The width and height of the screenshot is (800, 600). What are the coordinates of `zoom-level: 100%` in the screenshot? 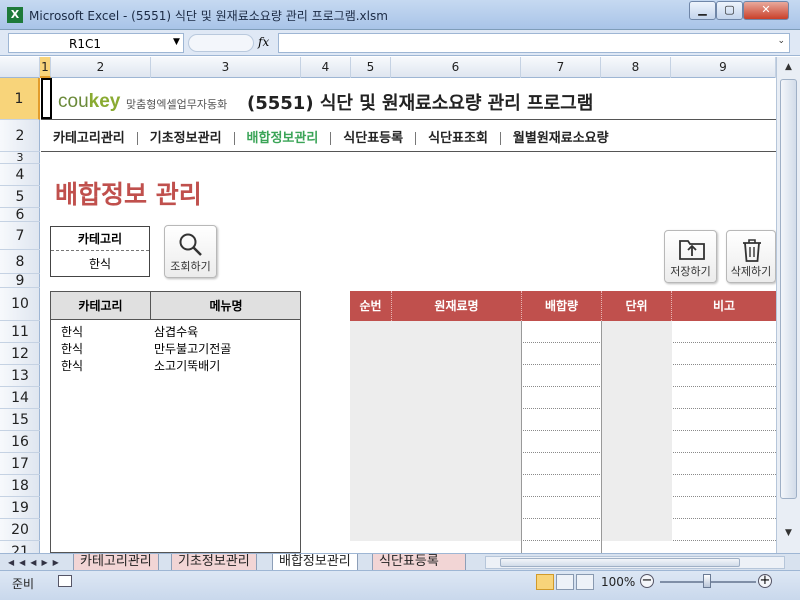 It's located at (618, 582).